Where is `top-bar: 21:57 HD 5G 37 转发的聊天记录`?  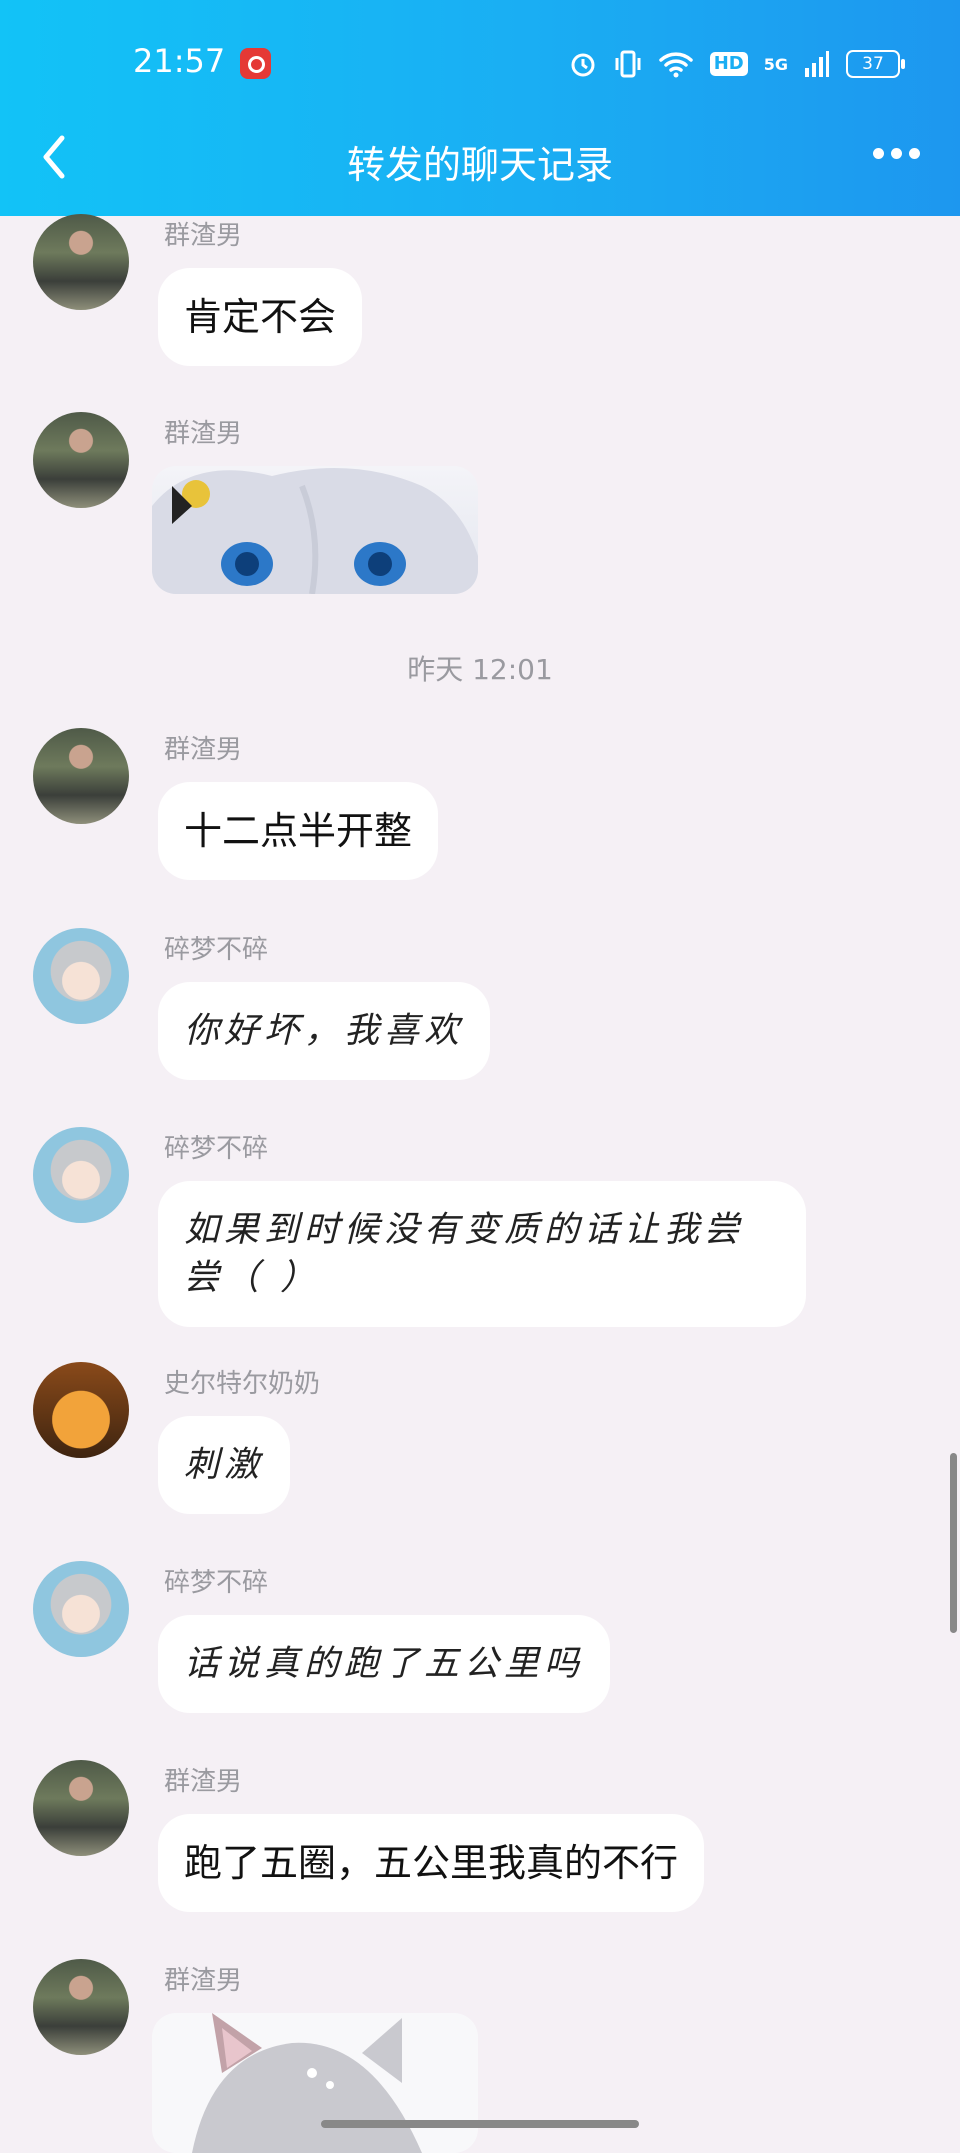
top-bar: 21:57 HD 5G 37 转发的聊天记录 is located at coordinates (480, 108).